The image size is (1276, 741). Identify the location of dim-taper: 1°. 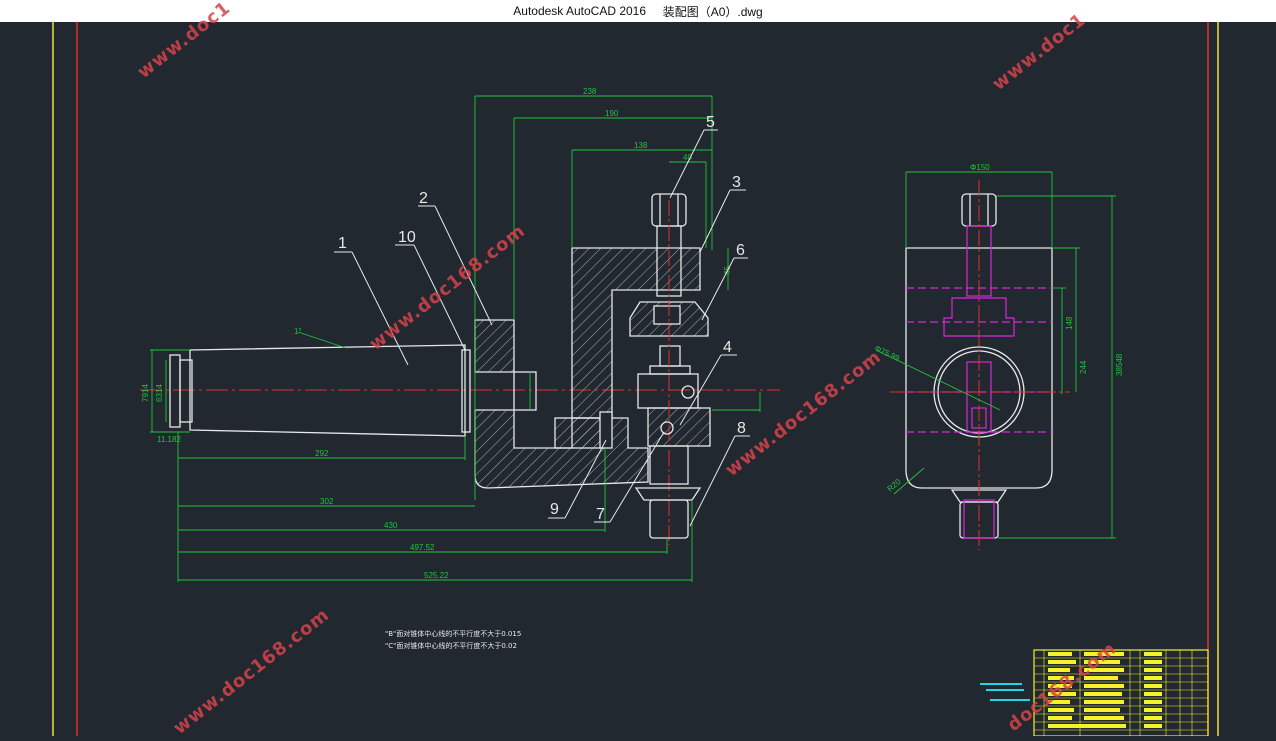
(298, 331).